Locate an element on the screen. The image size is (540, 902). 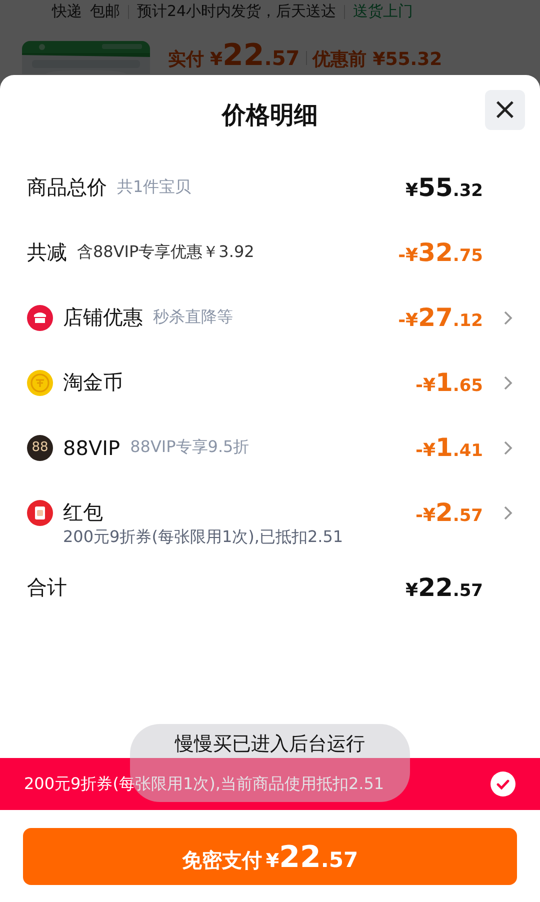
row-note: 秒杀直降等 is located at coordinates (193, 317).